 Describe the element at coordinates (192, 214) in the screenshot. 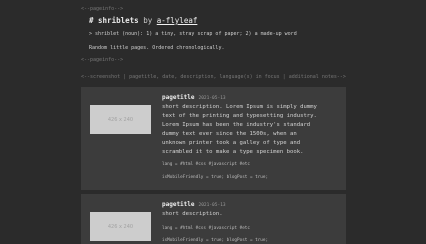

I see `card-description-line: short description.` at that location.